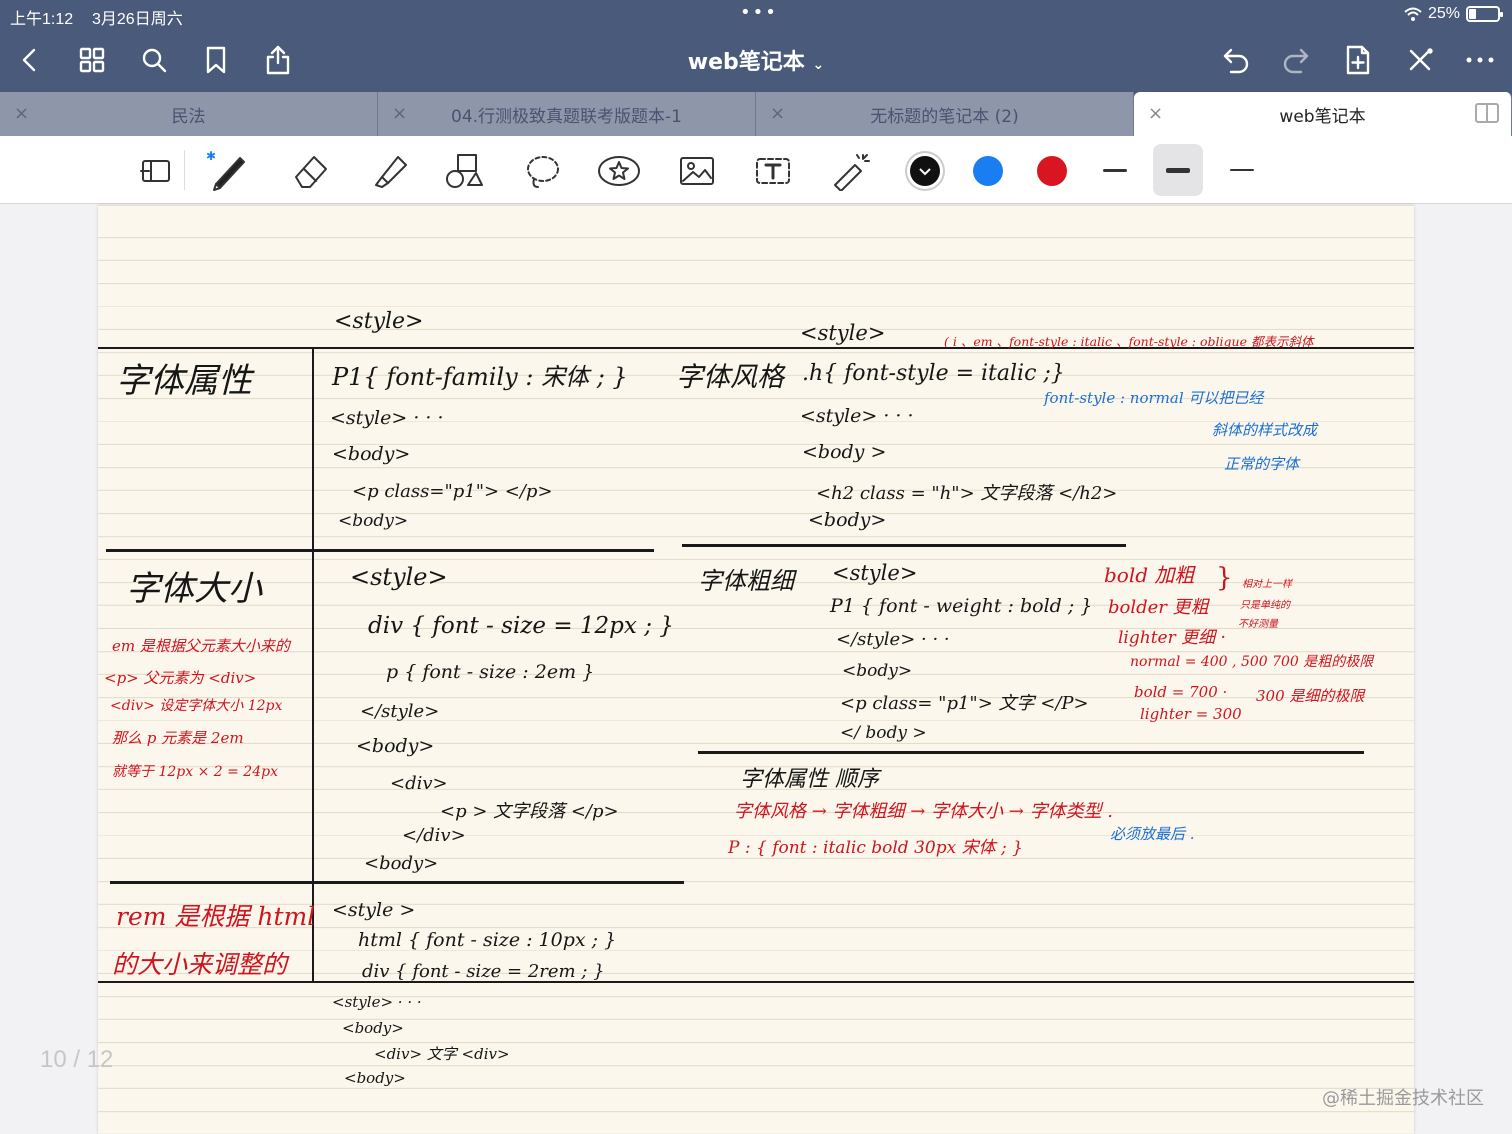 The height and width of the screenshot is (1134, 1512). I want to click on multitasking-dots-icon: •••, so click(759, 12).